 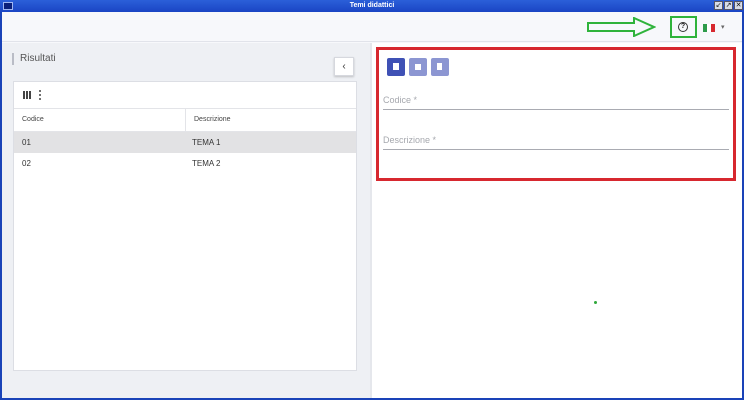 I want to click on new-document-icon, so click(x=396, y=66).